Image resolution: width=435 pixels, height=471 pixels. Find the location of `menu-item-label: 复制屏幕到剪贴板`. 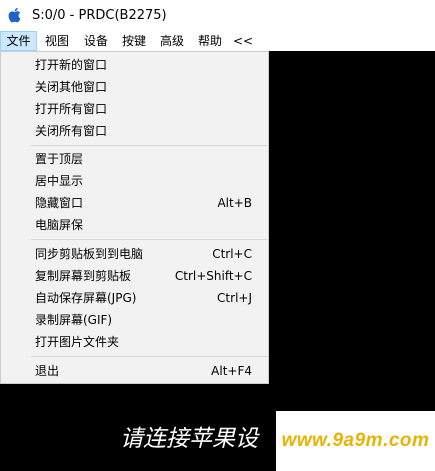

menu-item-label: 复制屏幕到剪贴板 is located at coordinates (83, 276).